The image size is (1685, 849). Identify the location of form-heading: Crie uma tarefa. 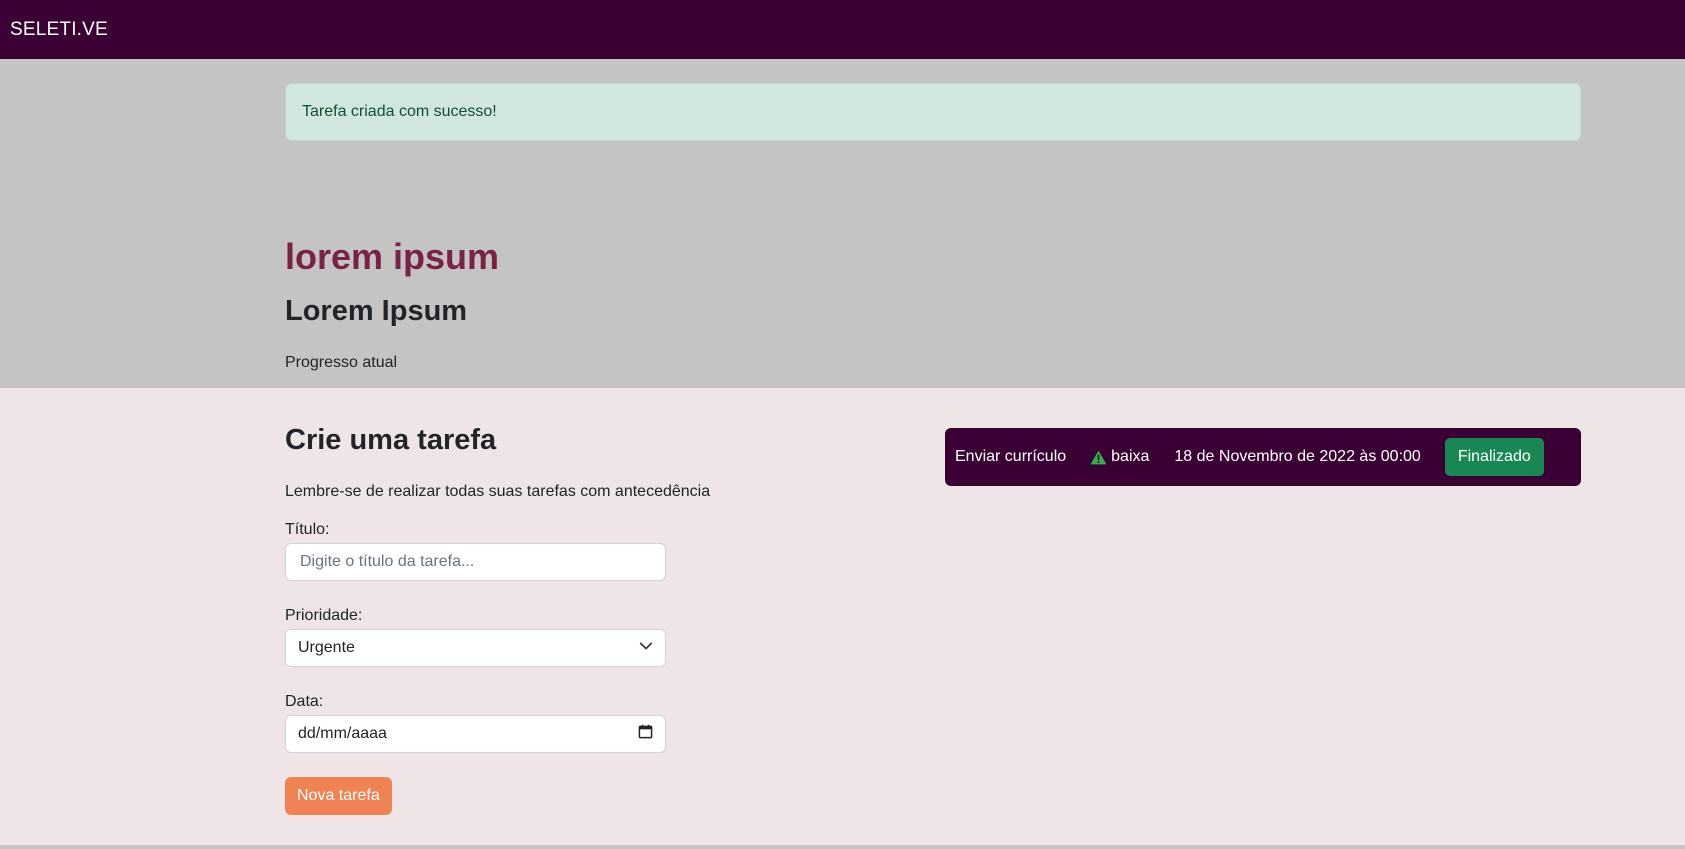
(391, 440).